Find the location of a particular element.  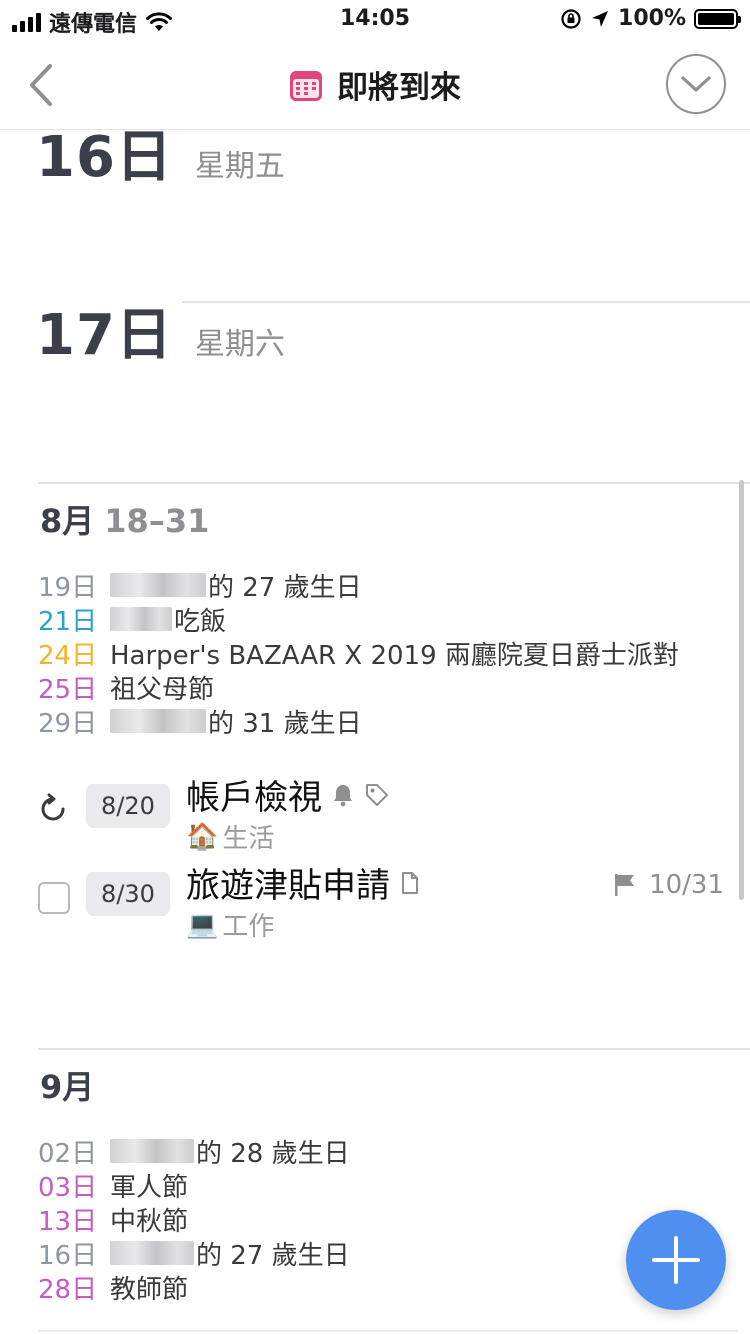

month-title-august: 8月 18–31 is located at coordinates (124, 519).